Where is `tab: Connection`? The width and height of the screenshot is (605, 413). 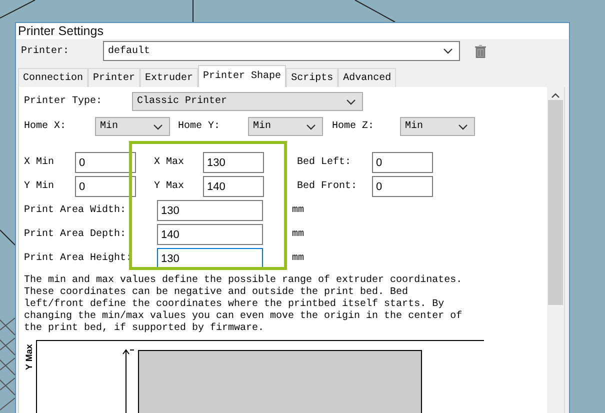 tab: Connection is located at coordinates (53, 77).